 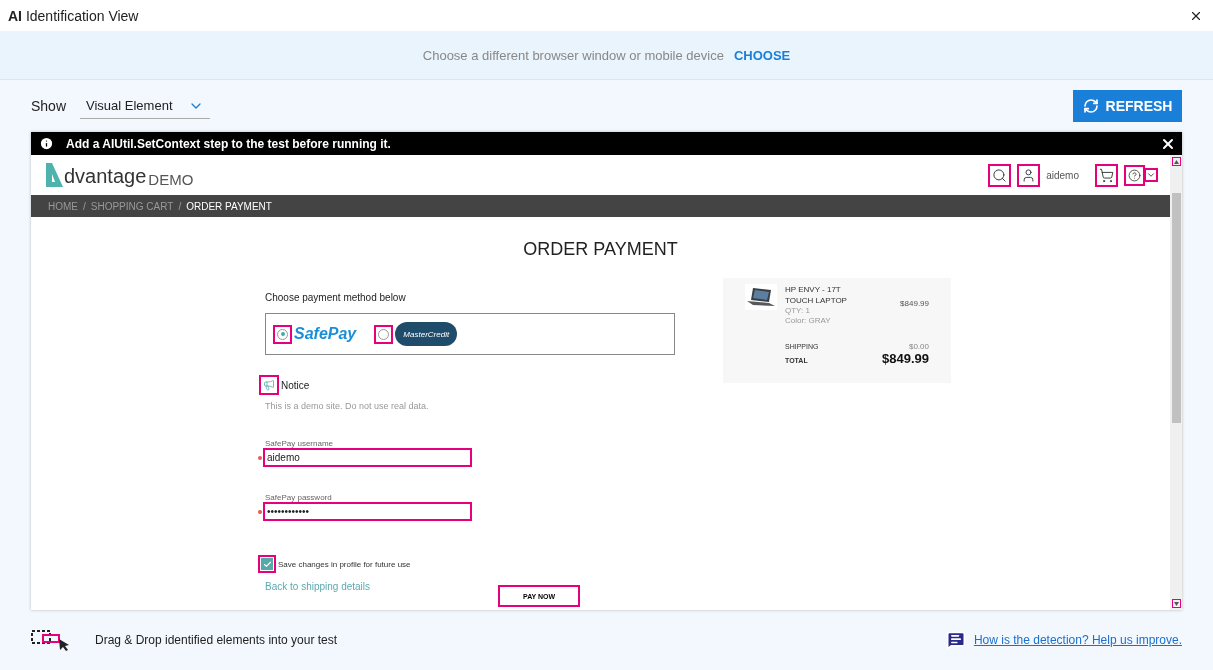 I want to click on field-label: SafePay username, so click(x=300, y=443).